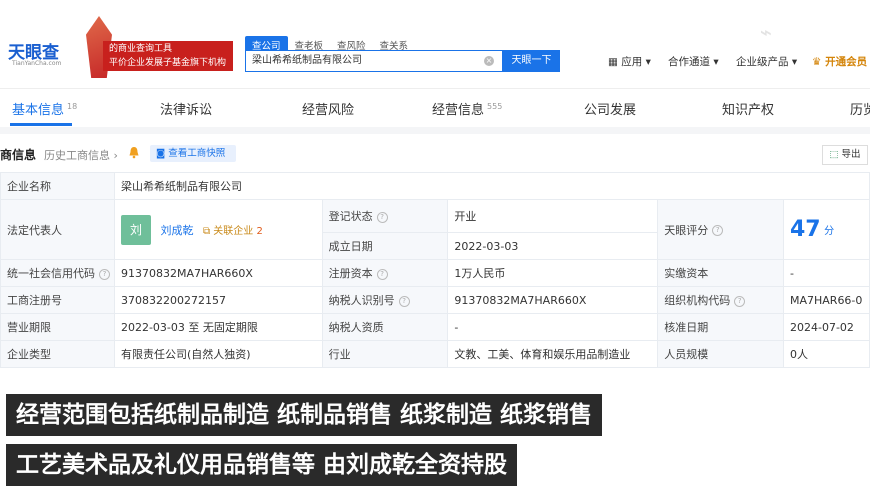  Describe the element at coordinates (57, 300) in the screenshot. I see `reg-no-label: 工商注册号` at that location.